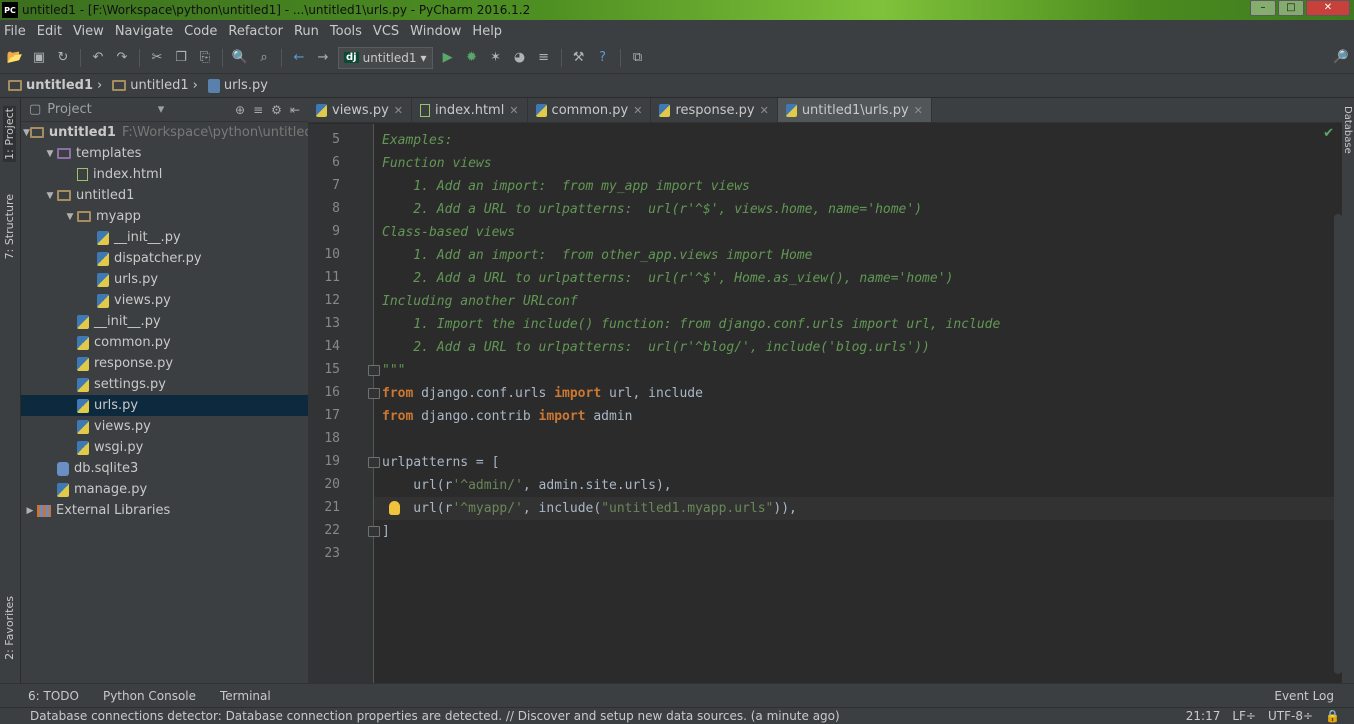 The height and width of the screenshot is (724, 1354). I want to click on code-line: Function views, so click(437, 163).